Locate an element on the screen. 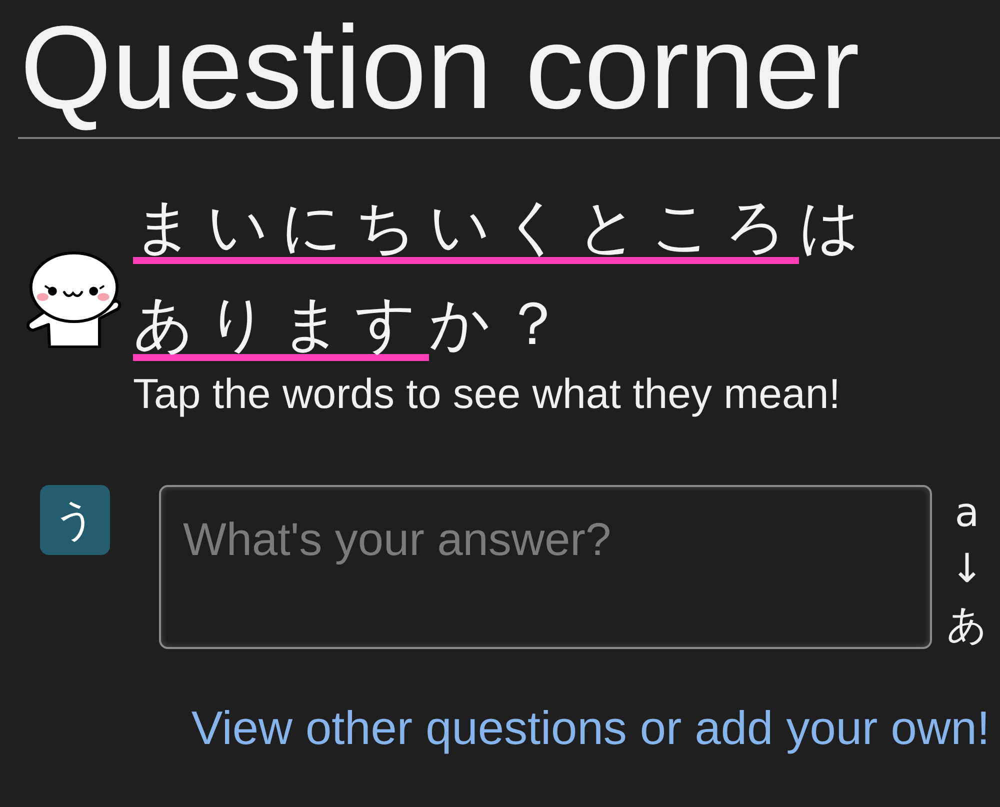  blob-character-icon is located at coordinates (74, 299).